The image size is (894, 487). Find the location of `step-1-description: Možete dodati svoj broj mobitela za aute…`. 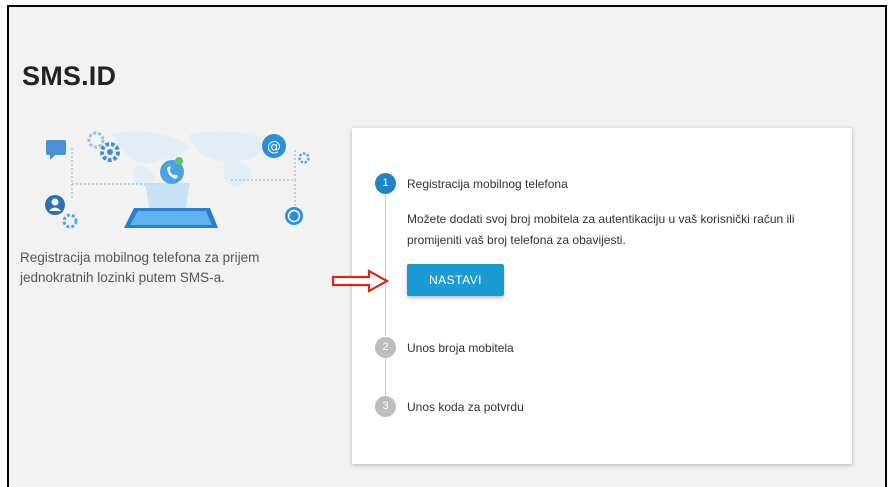

step-1-description: Možete dodati svoj broj mobitela za aute… is located at coordinates (617, 230).